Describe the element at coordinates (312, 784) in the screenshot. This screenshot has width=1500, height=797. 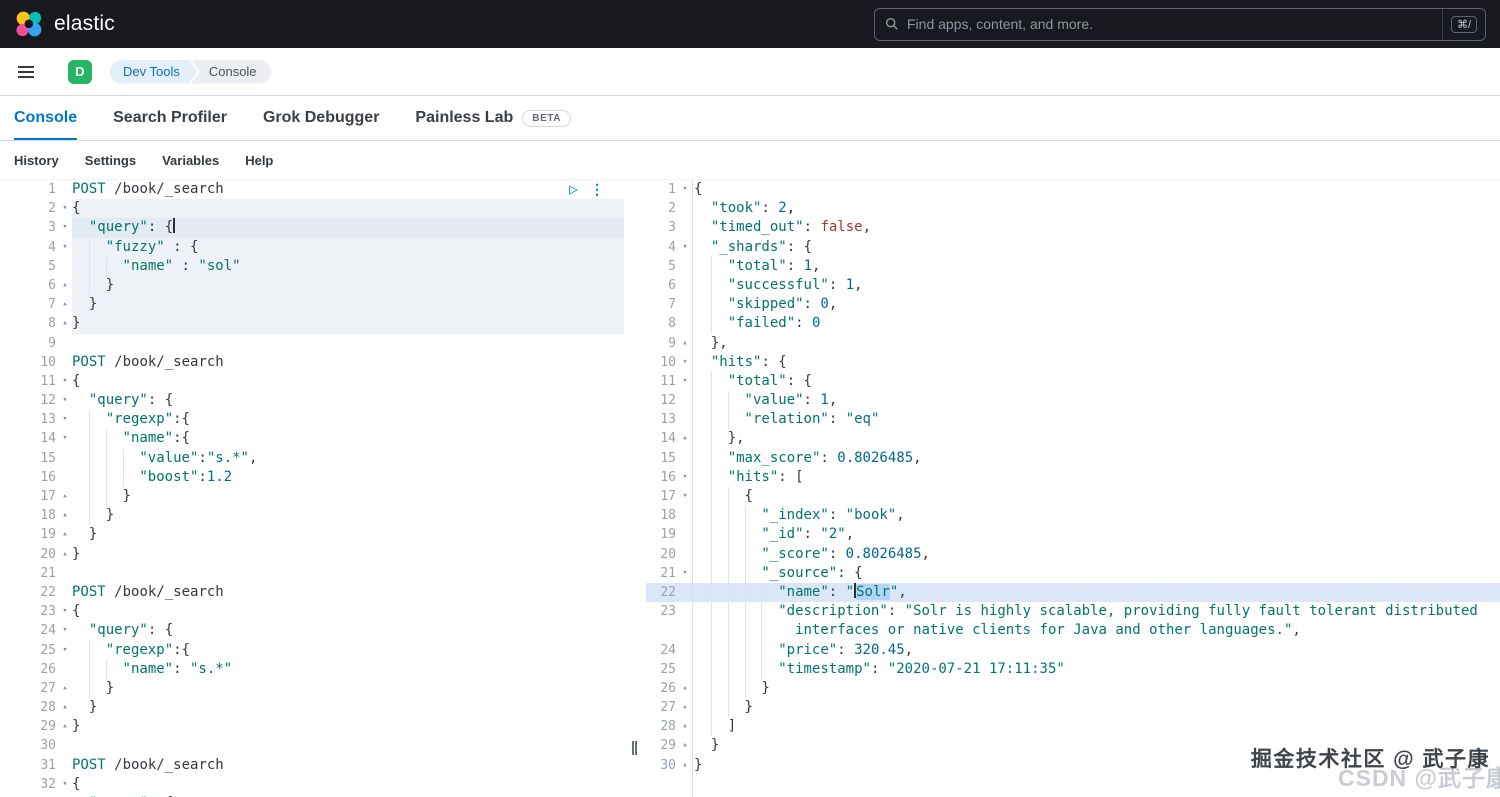
I see `code-line: 32 ▾{` at that location.